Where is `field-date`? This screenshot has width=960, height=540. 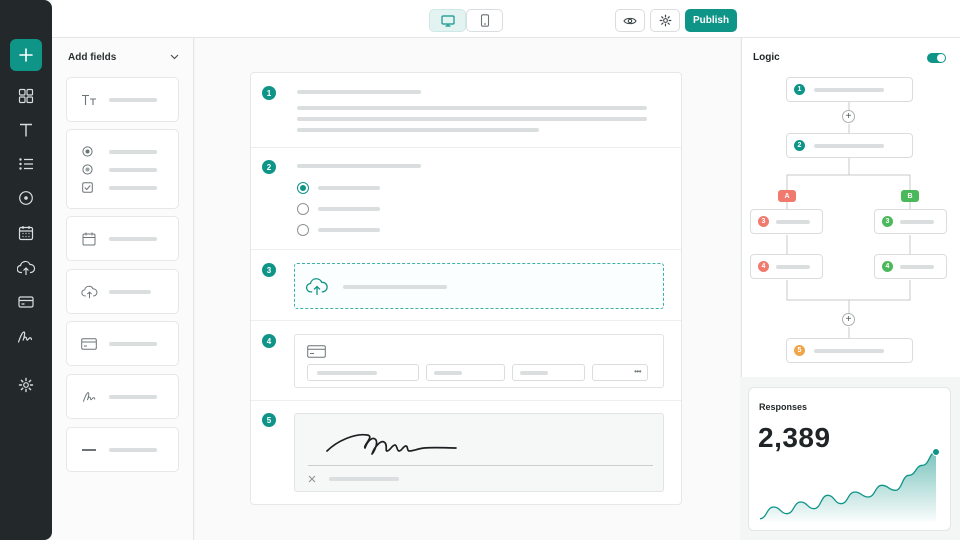
field-date is located at coordinates (122, 238).